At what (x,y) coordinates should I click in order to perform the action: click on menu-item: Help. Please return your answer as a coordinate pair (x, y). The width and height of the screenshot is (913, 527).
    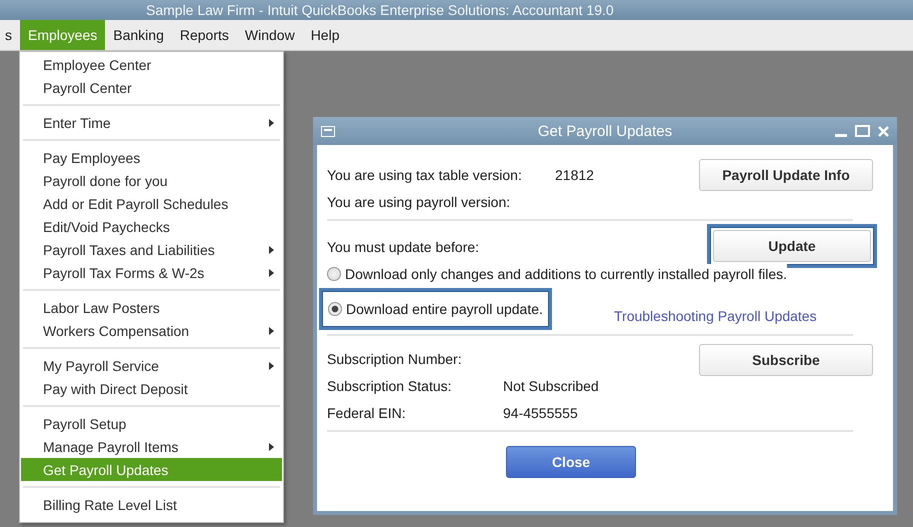
    Looking at the image, I should click on (325, 35).